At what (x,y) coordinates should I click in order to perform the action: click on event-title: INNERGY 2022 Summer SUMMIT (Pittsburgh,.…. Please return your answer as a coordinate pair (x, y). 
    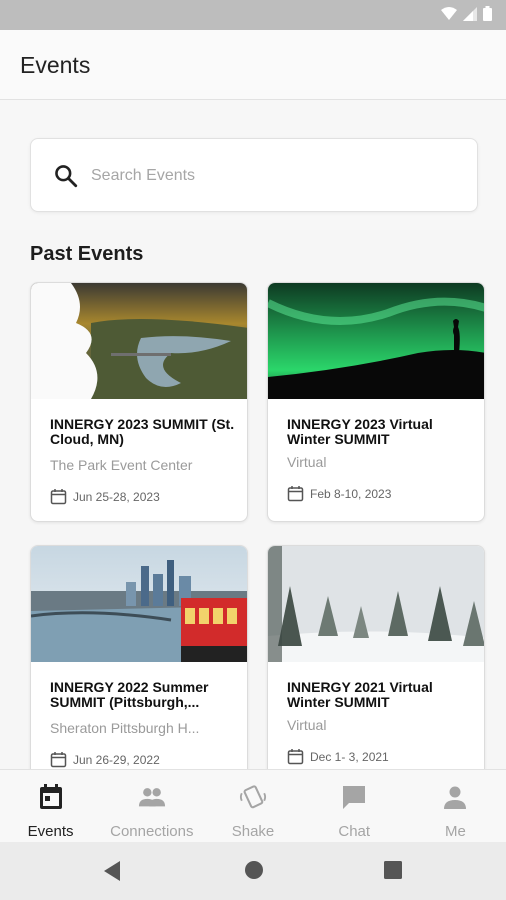
    Looking at the image, I should click on (129, 694).